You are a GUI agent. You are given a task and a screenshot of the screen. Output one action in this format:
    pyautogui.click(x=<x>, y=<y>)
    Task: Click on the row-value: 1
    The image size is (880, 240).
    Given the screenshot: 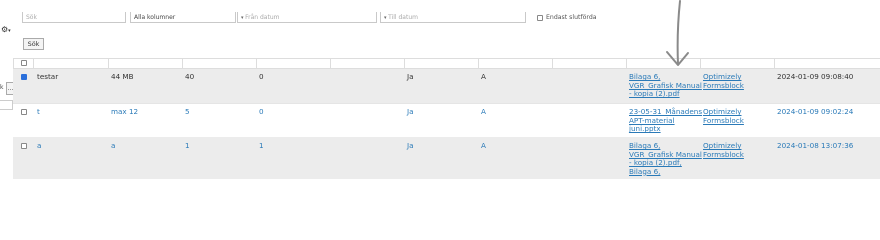 What is the action you would take?
    pyautogui.click(x=261, y=145)
    